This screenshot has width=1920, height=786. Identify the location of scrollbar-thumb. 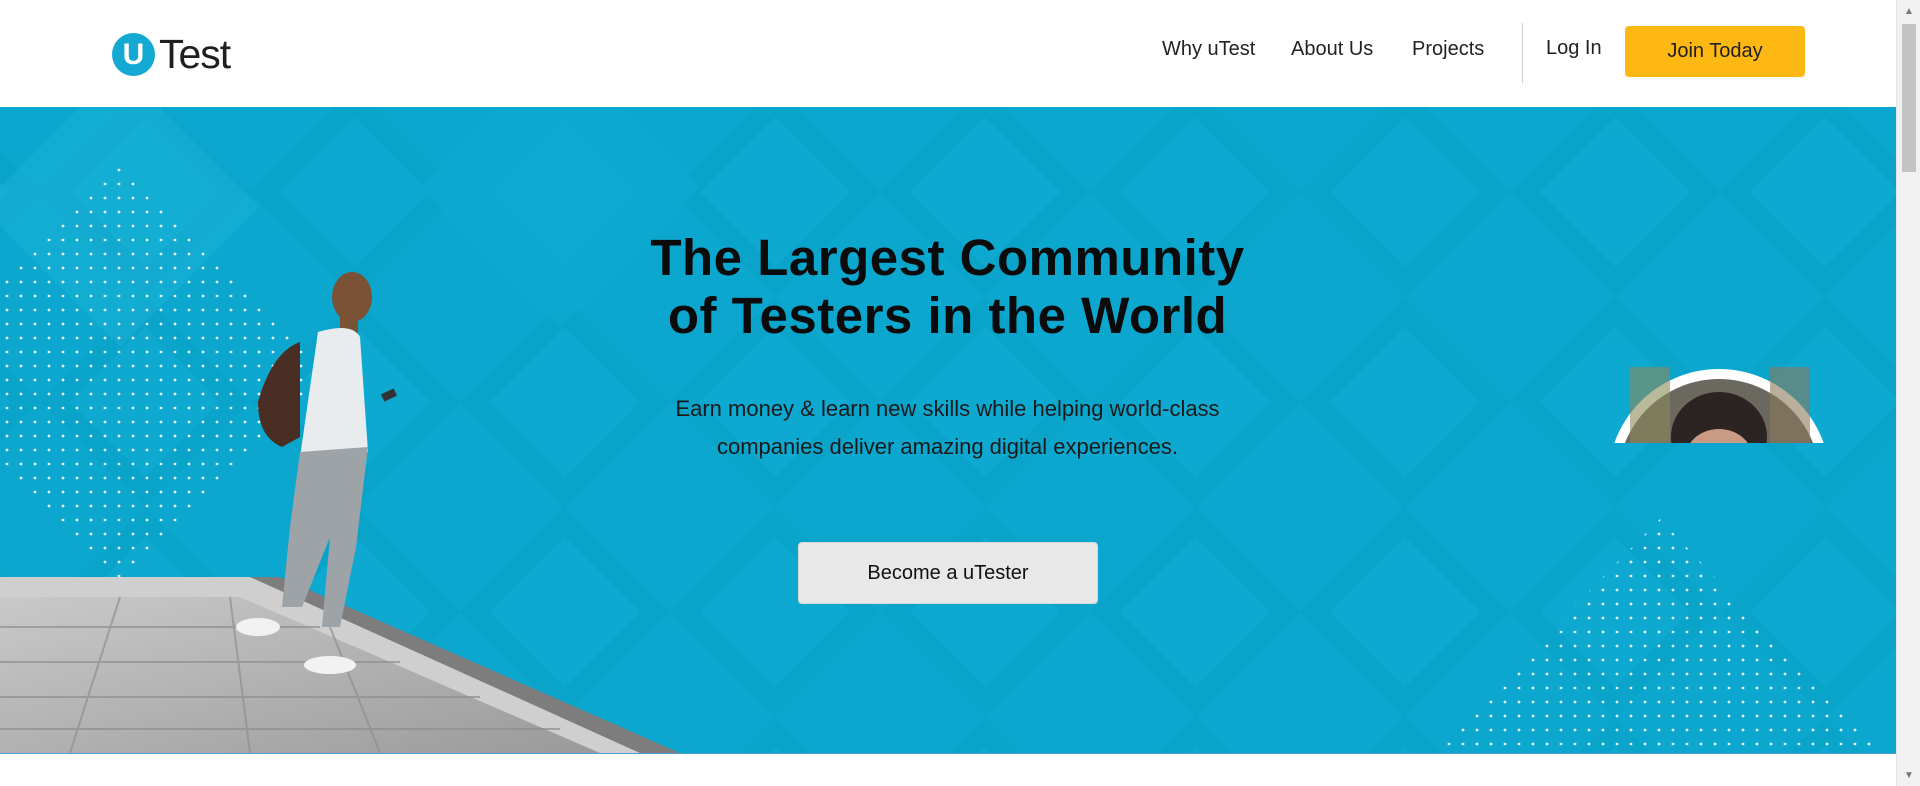
(1909, 98).